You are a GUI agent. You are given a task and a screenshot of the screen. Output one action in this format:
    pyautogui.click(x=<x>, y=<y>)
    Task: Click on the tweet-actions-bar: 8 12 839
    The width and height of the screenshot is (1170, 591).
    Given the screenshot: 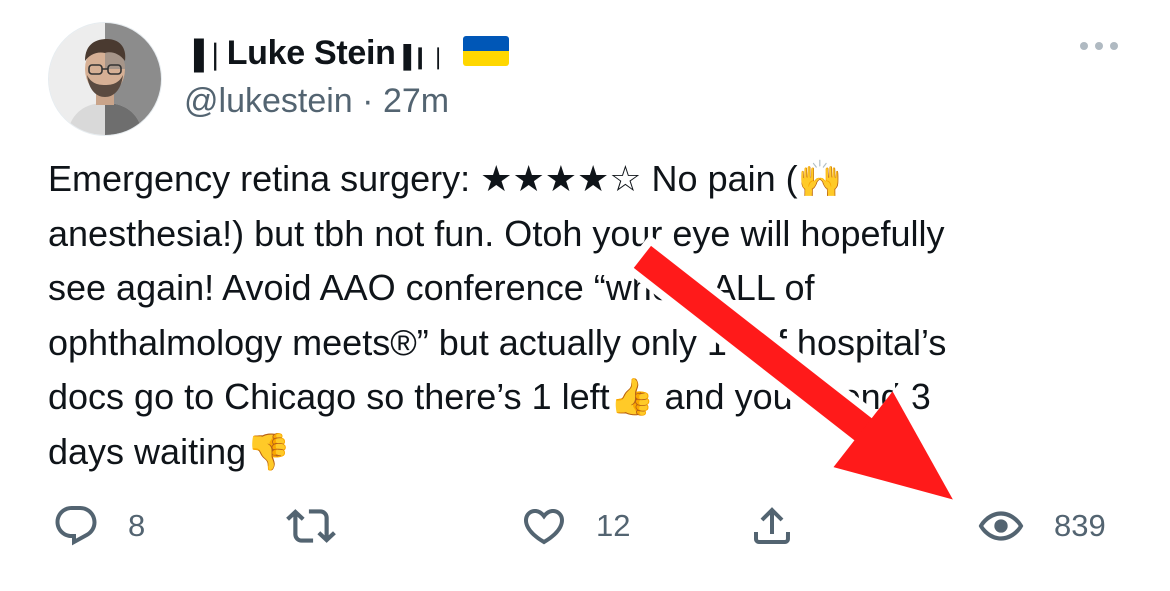 What is the action you would take?
    pyautogui.click(x=585, y=526)
    